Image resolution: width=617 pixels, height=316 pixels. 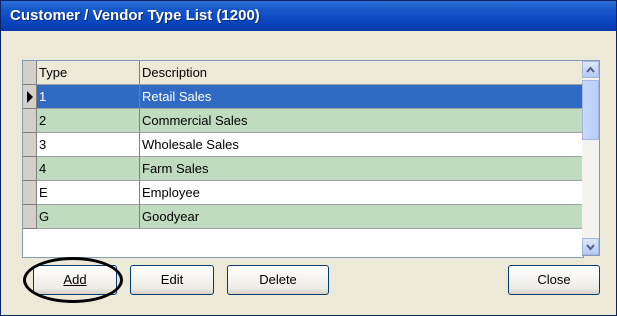 I want to click on table-row: 1 Retail Sales, so click(x=303, y=97).